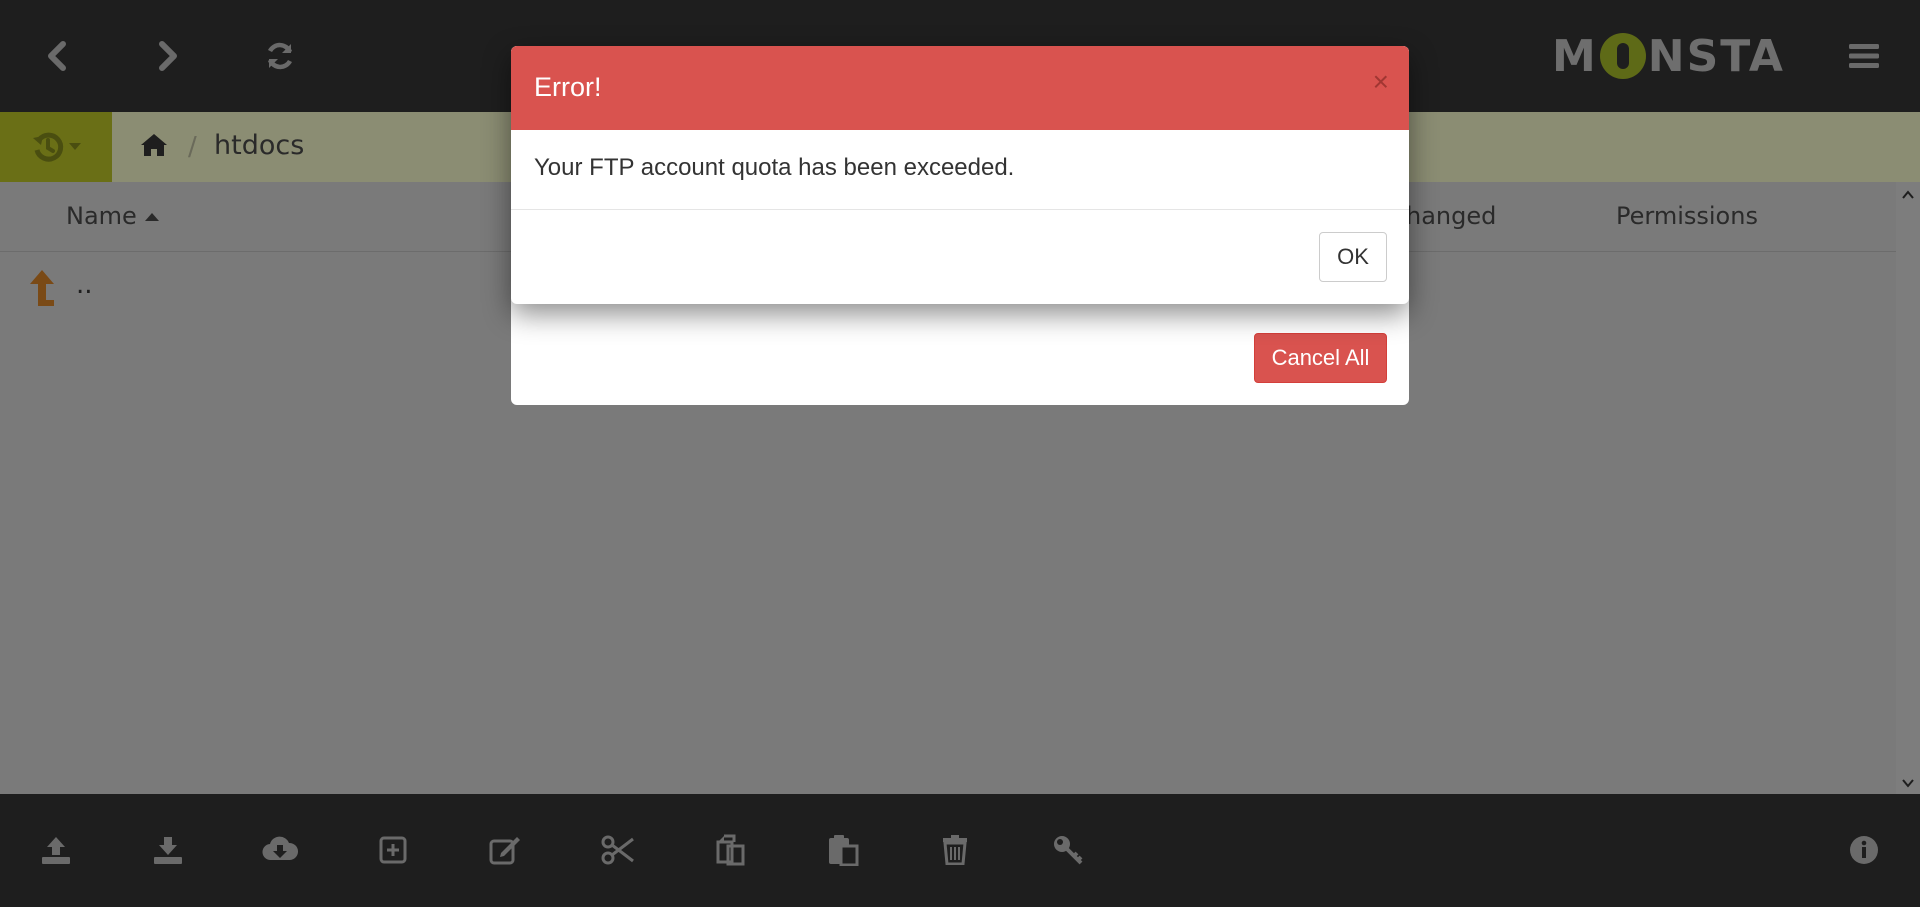 This screenshot has height=907, width=1920. I want to click on close-icon: ×, so click(1381, 82).